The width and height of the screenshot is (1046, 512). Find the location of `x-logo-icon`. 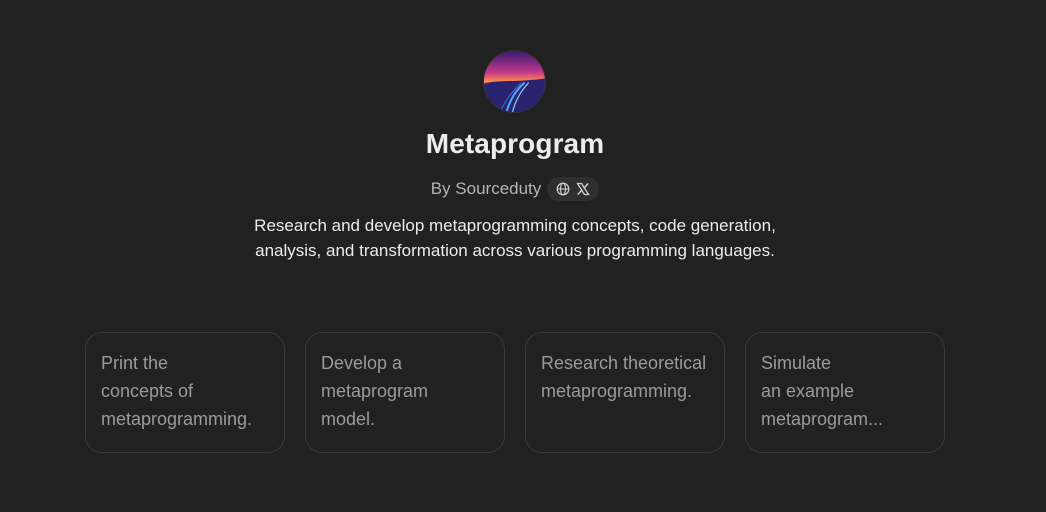

x-logo-icon is located at coordinates (583, 189).